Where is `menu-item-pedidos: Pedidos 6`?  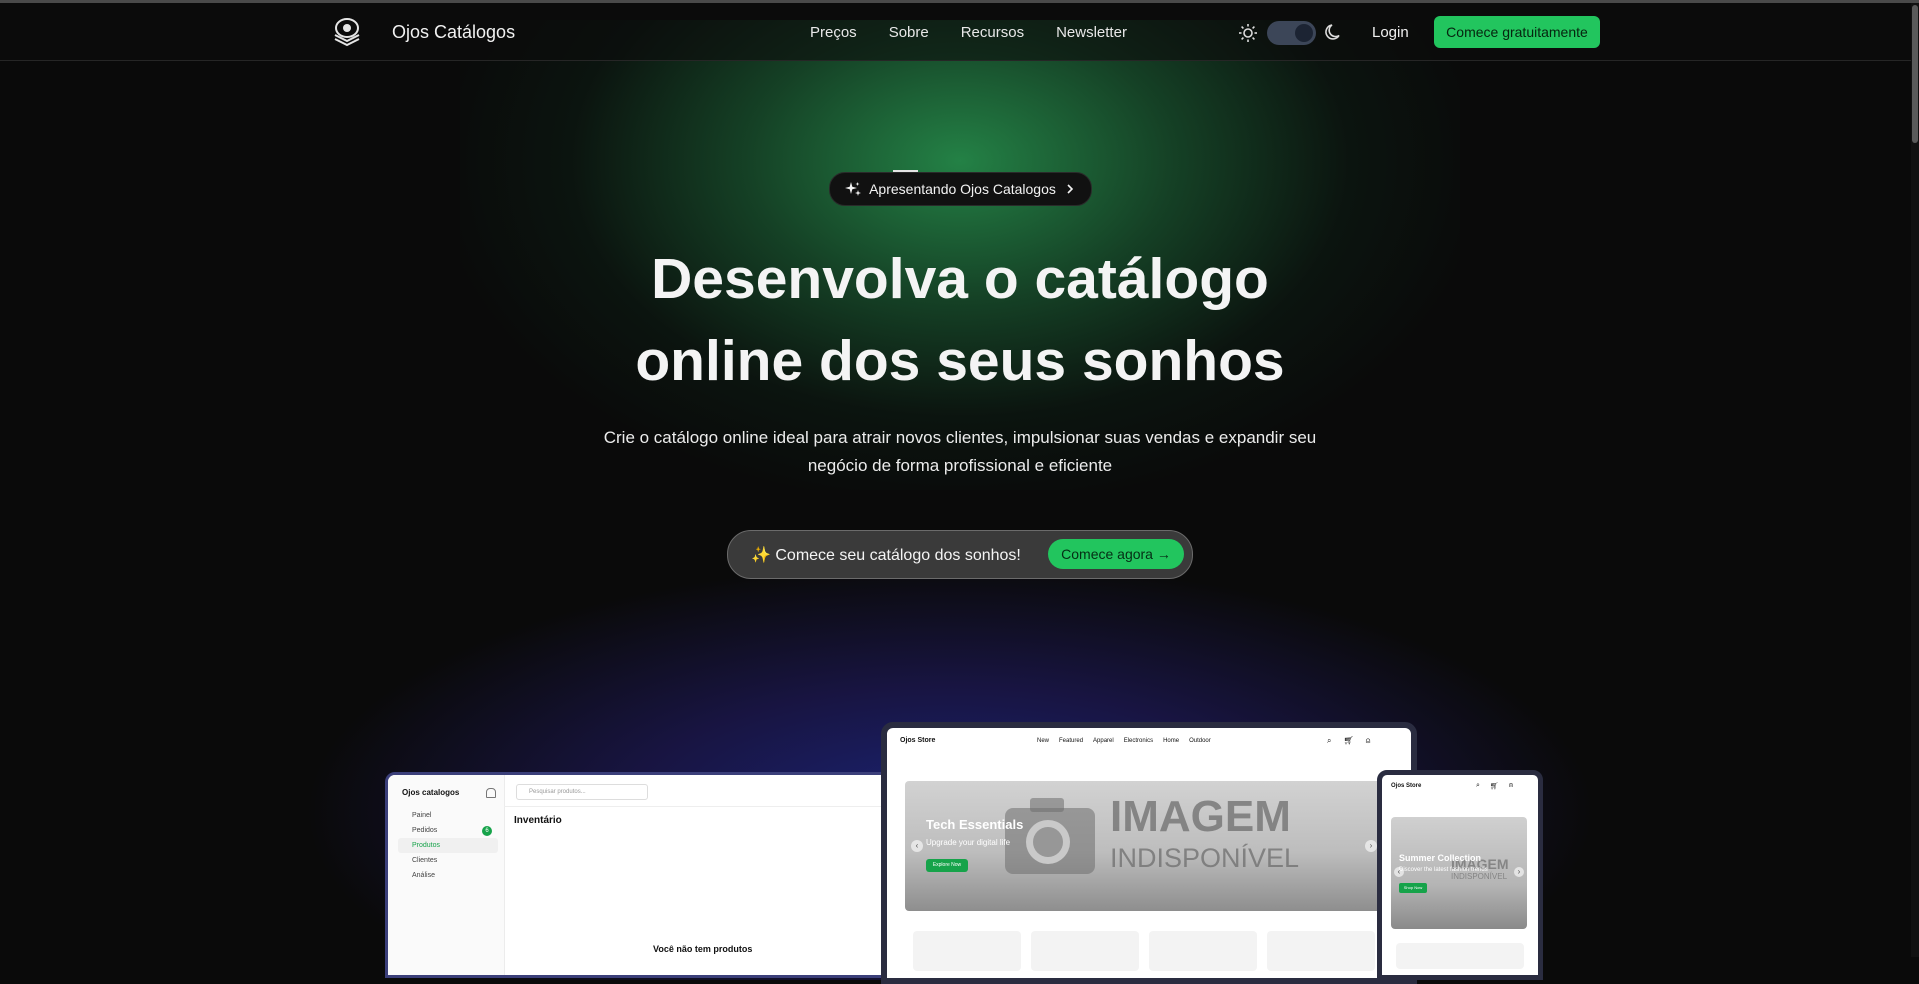
menu-item-pedidos: Pedidos 6 is located at coordinates (448, 830).